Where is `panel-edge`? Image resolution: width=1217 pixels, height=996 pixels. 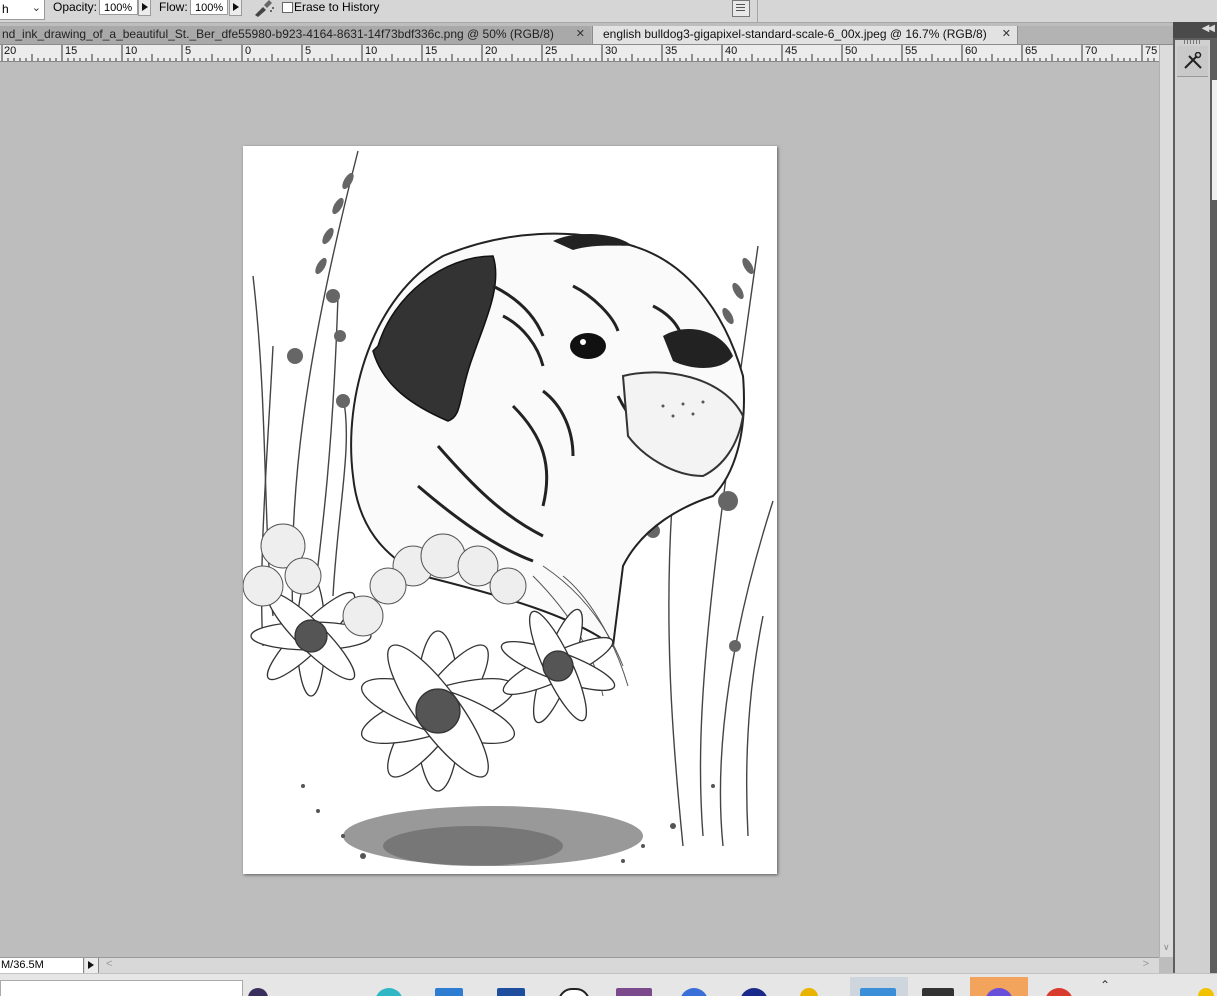 panel-edge is located at coordinates (1214, 140).